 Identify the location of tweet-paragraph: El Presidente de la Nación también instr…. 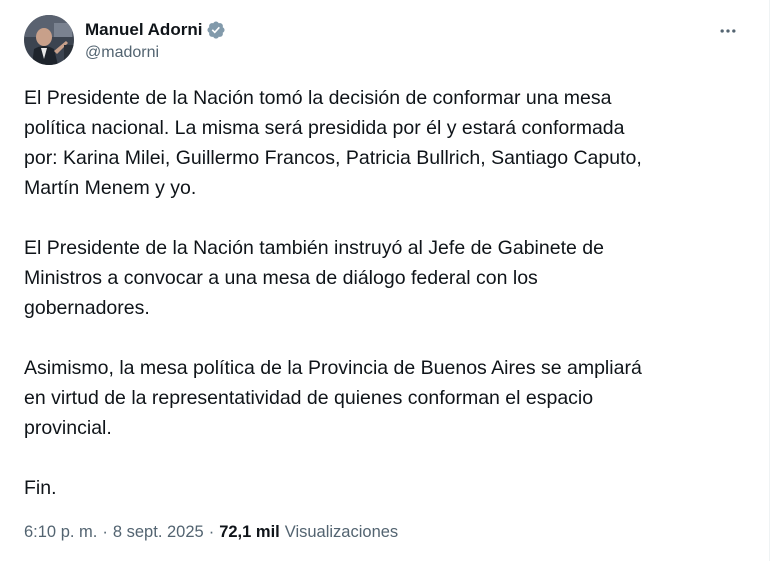
(379, 278).